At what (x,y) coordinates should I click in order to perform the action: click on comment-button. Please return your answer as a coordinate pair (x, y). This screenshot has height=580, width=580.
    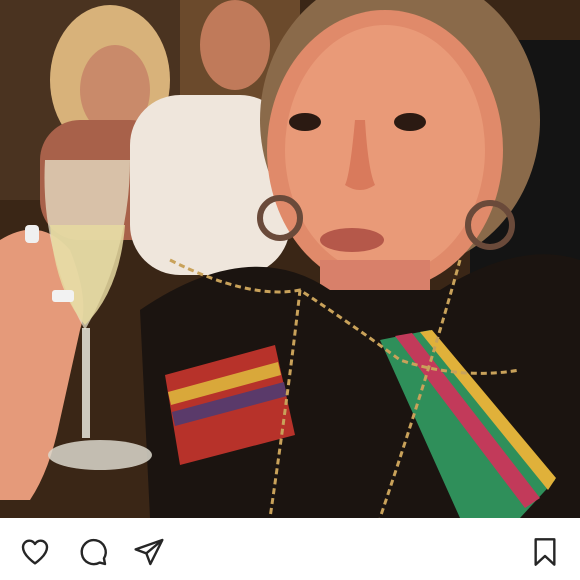
    Looking at the image, I should click on (93, 552).